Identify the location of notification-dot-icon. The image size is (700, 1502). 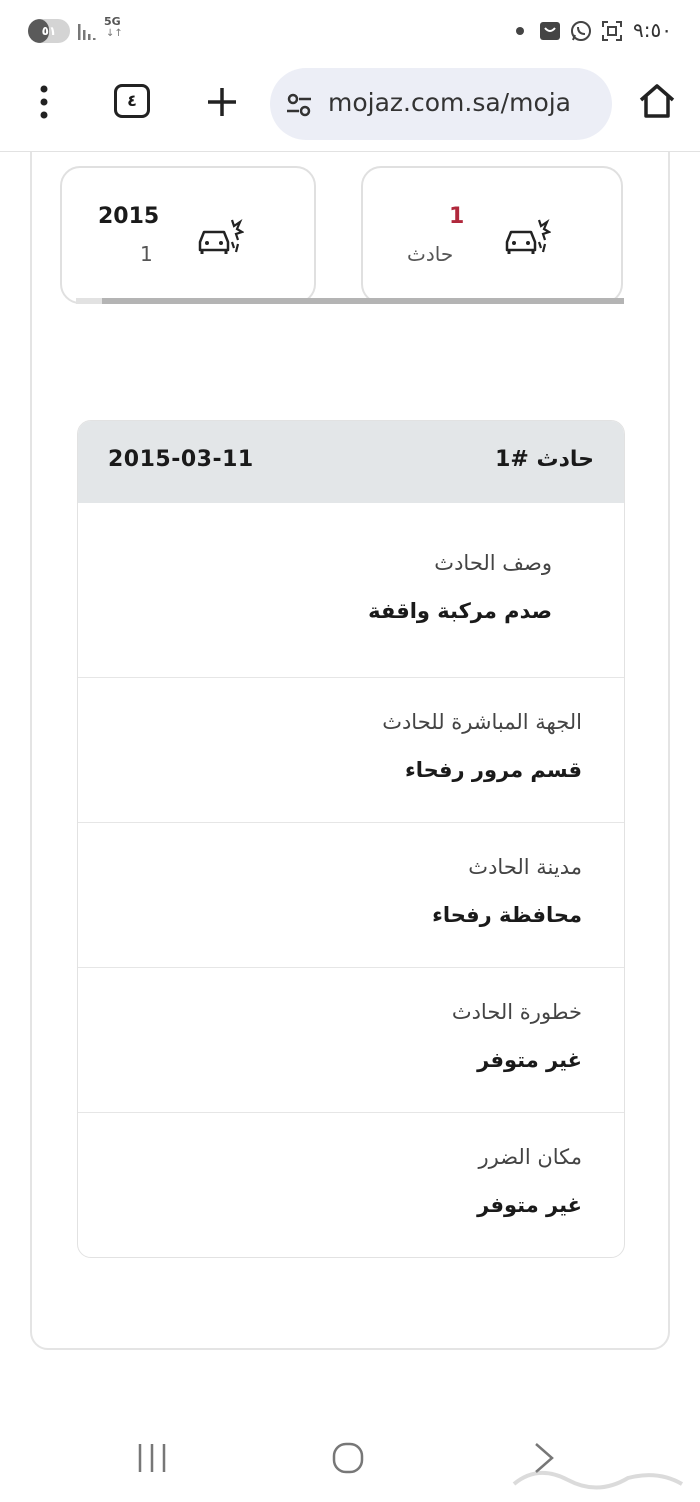
(520, 31).